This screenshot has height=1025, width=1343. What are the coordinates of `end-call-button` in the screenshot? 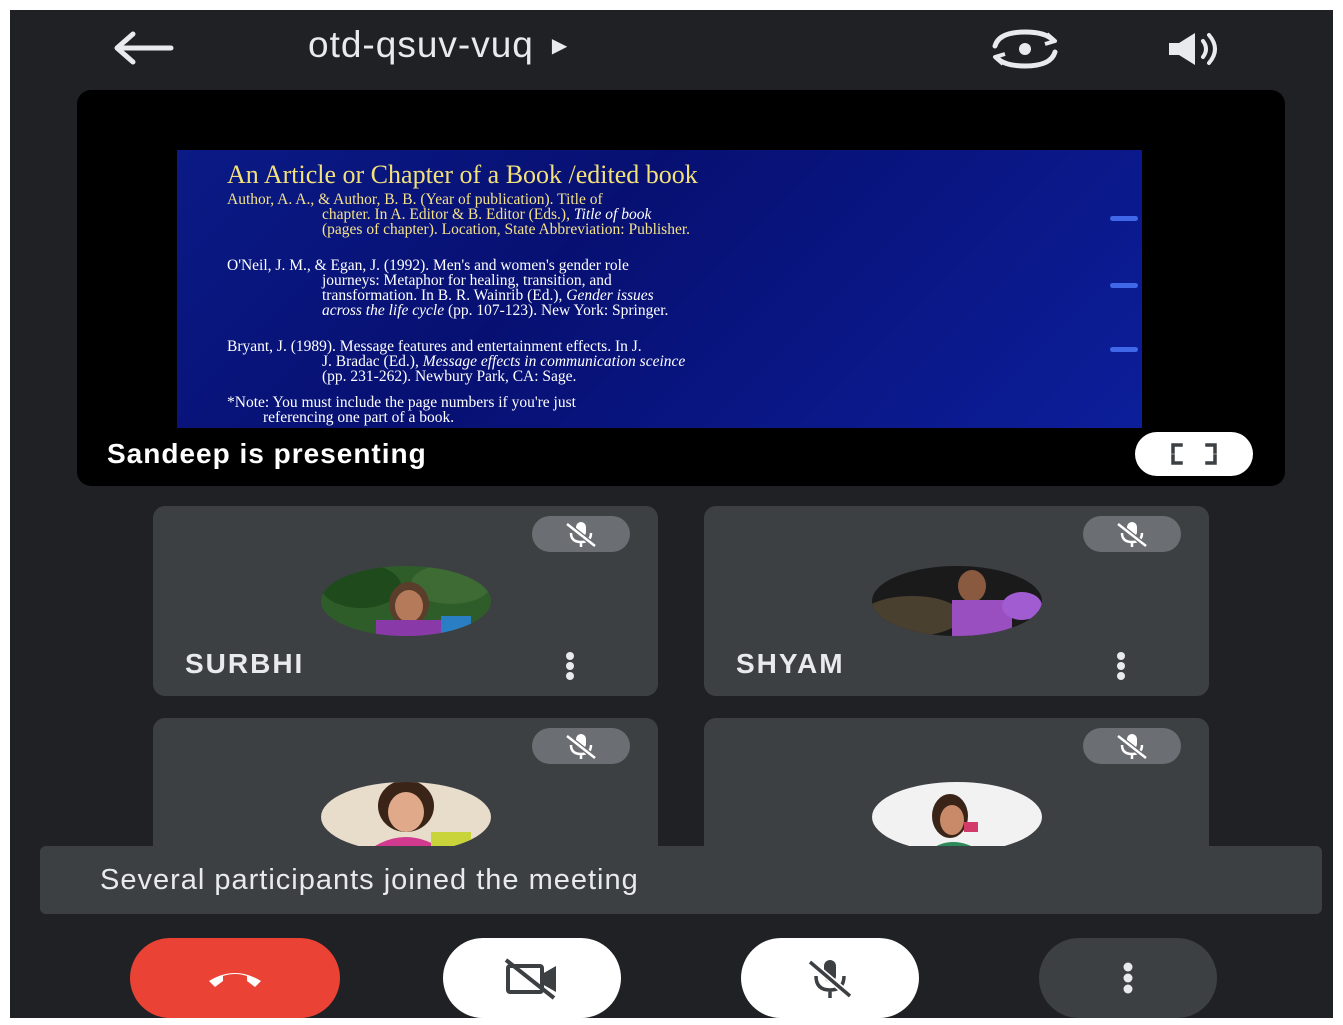 It's located at (235, 978).